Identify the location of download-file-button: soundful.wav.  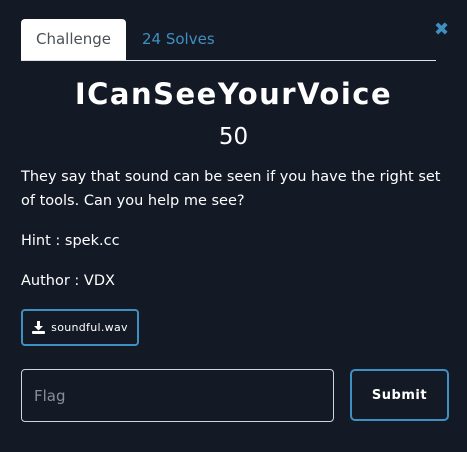
(80, 327).